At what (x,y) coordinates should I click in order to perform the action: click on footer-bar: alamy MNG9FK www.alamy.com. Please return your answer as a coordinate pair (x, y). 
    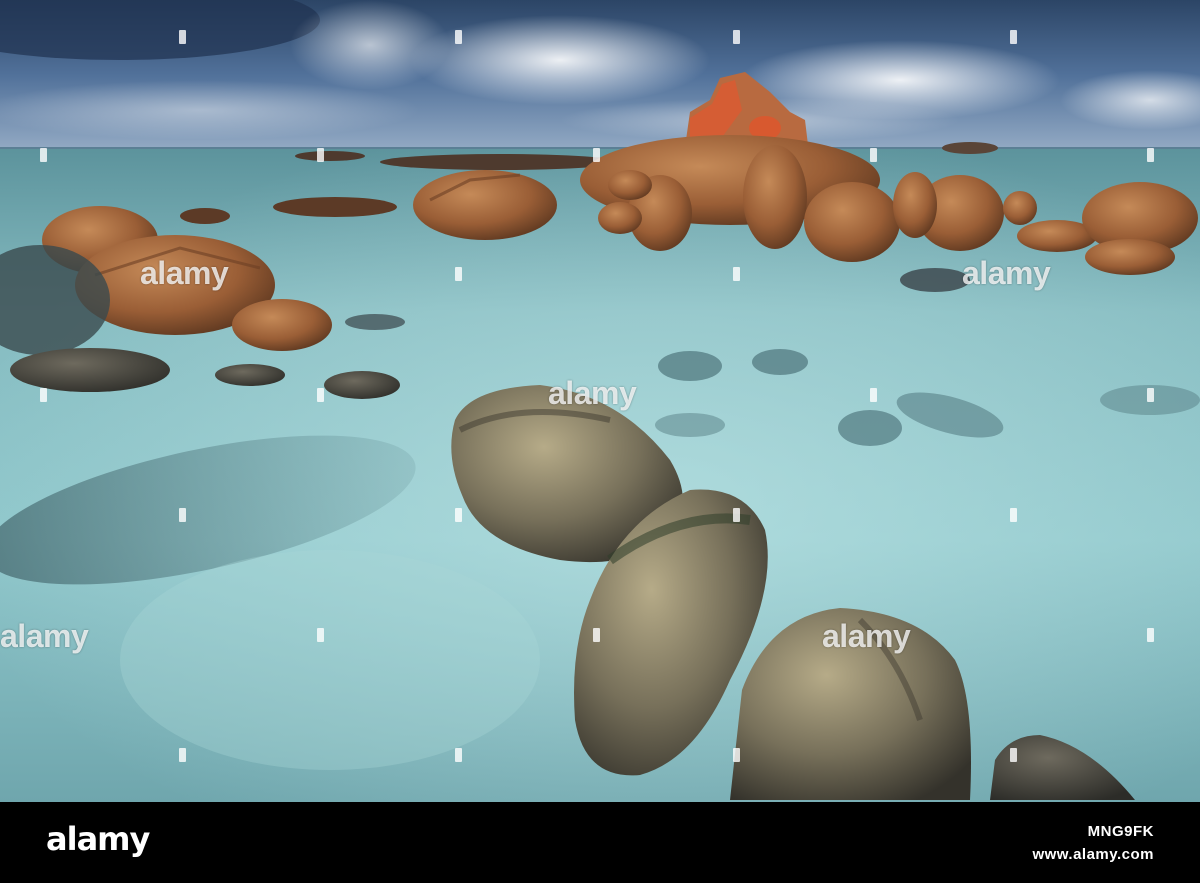
    Looking at the image, I should click on (600, 842).